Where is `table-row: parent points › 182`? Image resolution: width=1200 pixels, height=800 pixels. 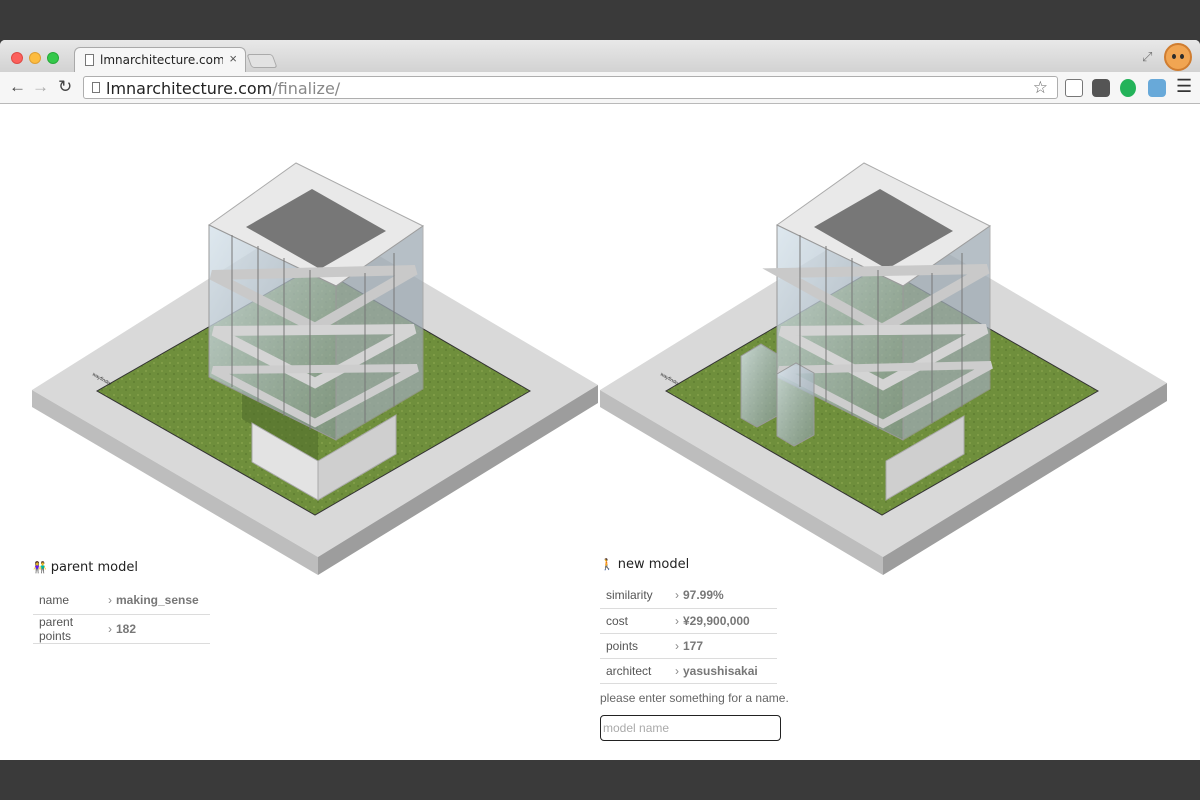 table-row: parent points › 182 is located at coordinates (121, 629).